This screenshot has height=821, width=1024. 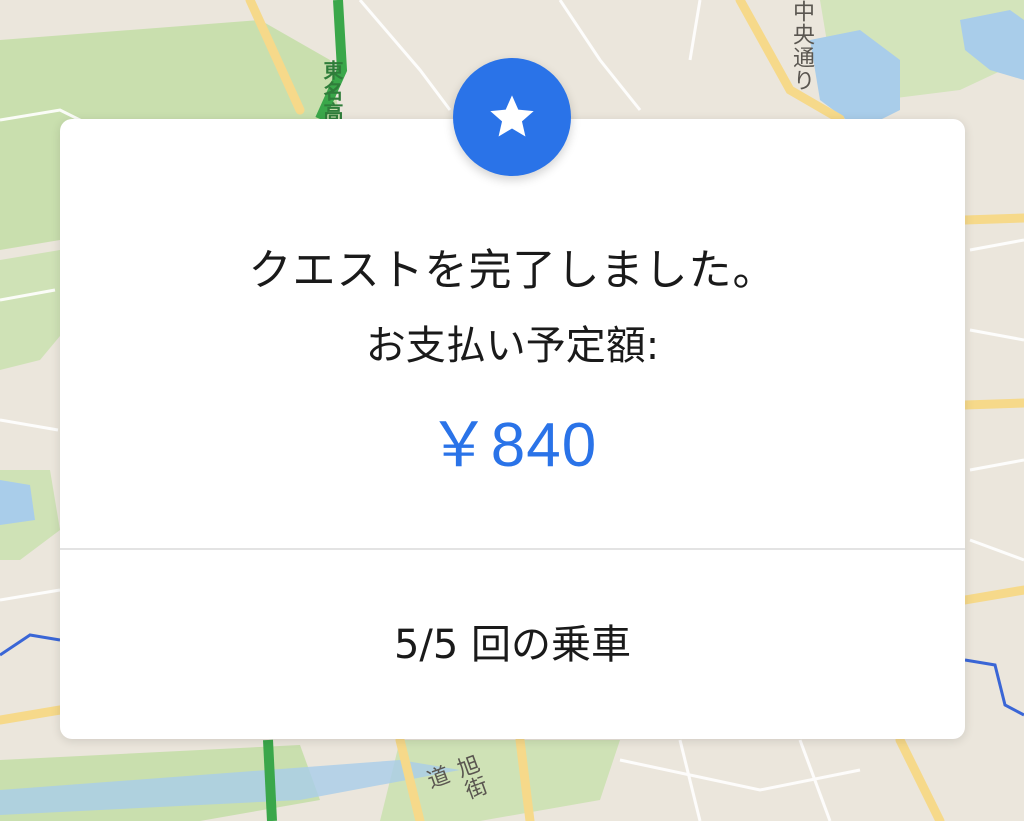 What do you see at coordinates (512, 549) in the screenshot?
I see `card-divider` at bounding box center [512, 549].